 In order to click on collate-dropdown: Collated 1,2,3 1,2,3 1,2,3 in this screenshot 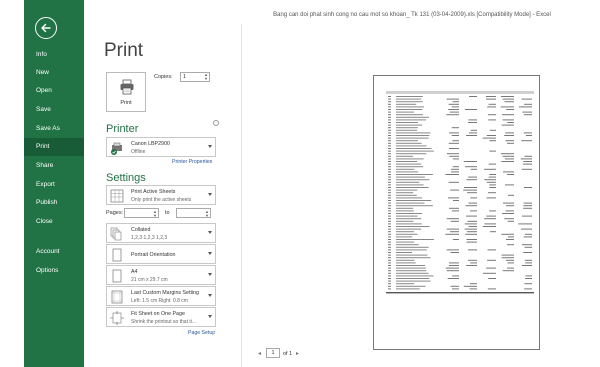, I will do `click(161, 233)`.